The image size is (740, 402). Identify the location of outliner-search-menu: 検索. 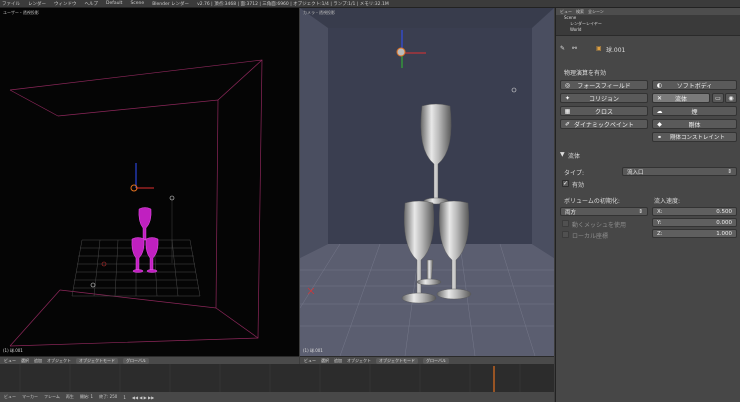
(580, 12).